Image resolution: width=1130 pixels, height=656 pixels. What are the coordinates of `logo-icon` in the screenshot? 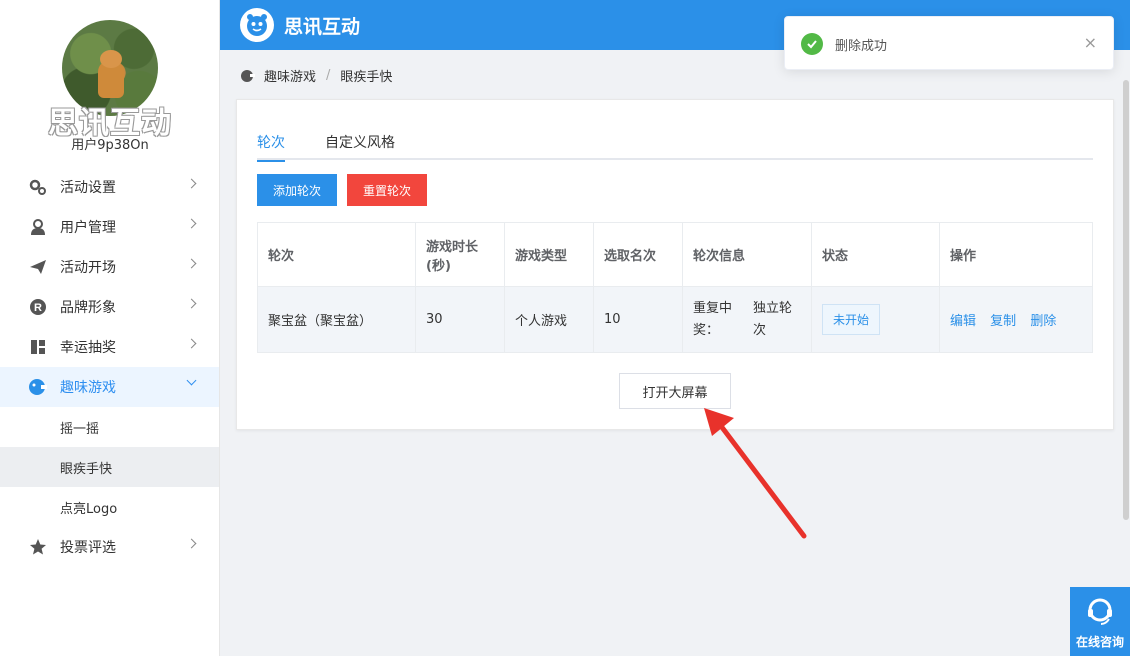 It's located at (257, 25).